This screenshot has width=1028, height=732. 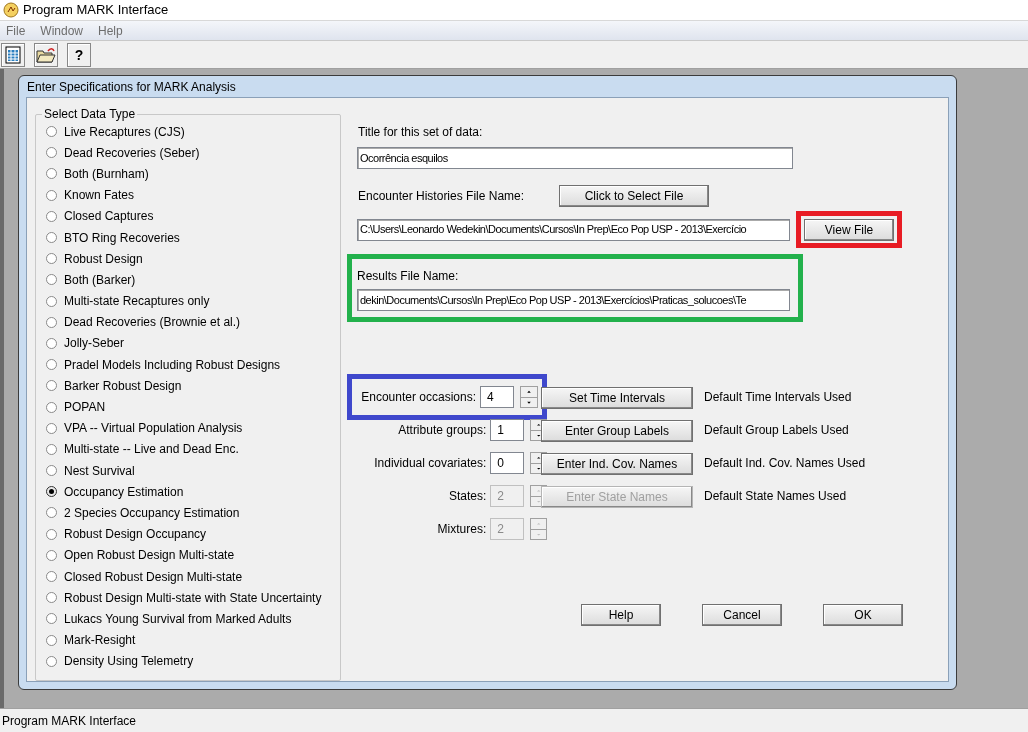 What do you see at coordinates (507, 463) in the screenshot?
I see `count-input: 0` at bounding box center [507, 463].